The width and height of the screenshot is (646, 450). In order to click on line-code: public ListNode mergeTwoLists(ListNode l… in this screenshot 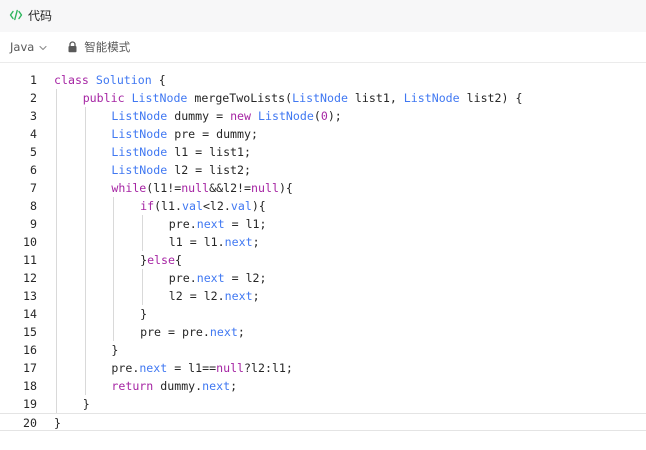, I will do `click(303, 98)`.